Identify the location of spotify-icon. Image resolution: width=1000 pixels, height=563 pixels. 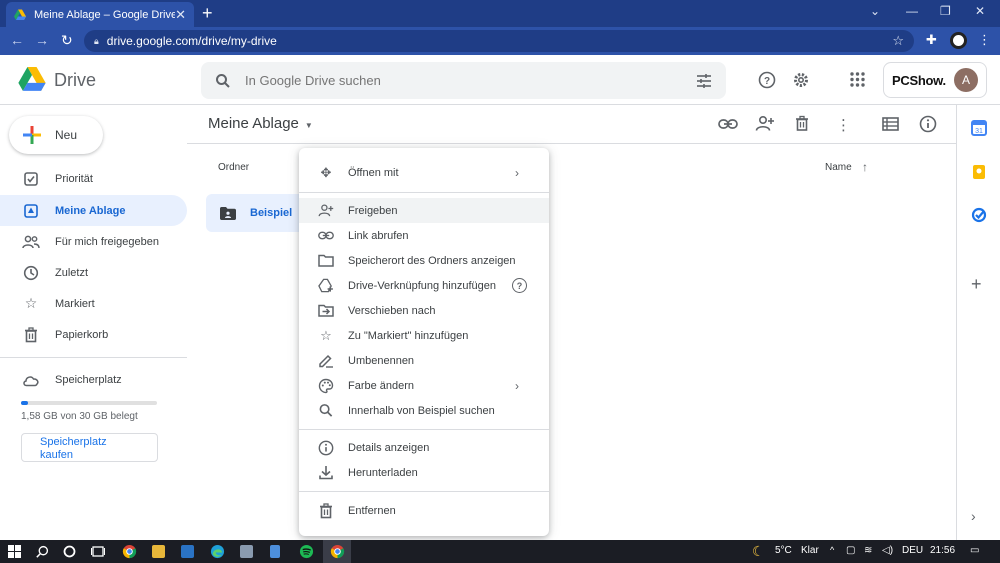
(306, 551).